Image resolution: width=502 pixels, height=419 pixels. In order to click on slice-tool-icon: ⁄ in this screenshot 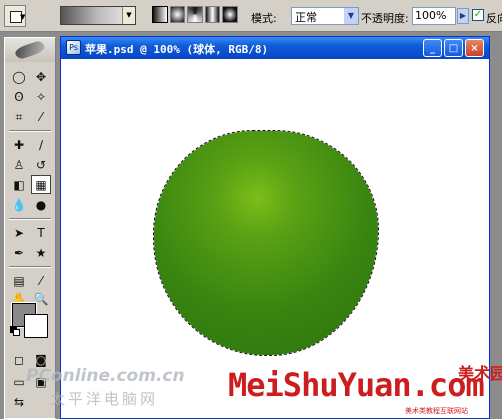, I will do `click(41, 116)`.